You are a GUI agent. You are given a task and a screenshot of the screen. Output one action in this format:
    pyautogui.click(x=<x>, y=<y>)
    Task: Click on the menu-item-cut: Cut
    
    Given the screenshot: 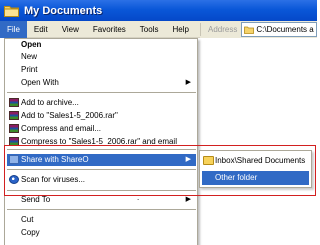 What is the action you would take?
    pyautogui.click(x=101, y=219)
    